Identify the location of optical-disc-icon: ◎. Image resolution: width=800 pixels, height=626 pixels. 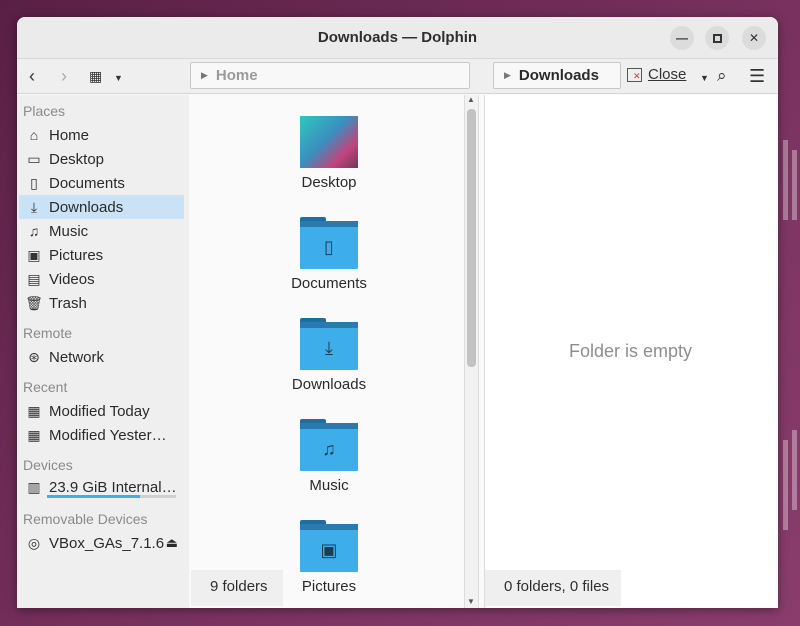
(34, 542).